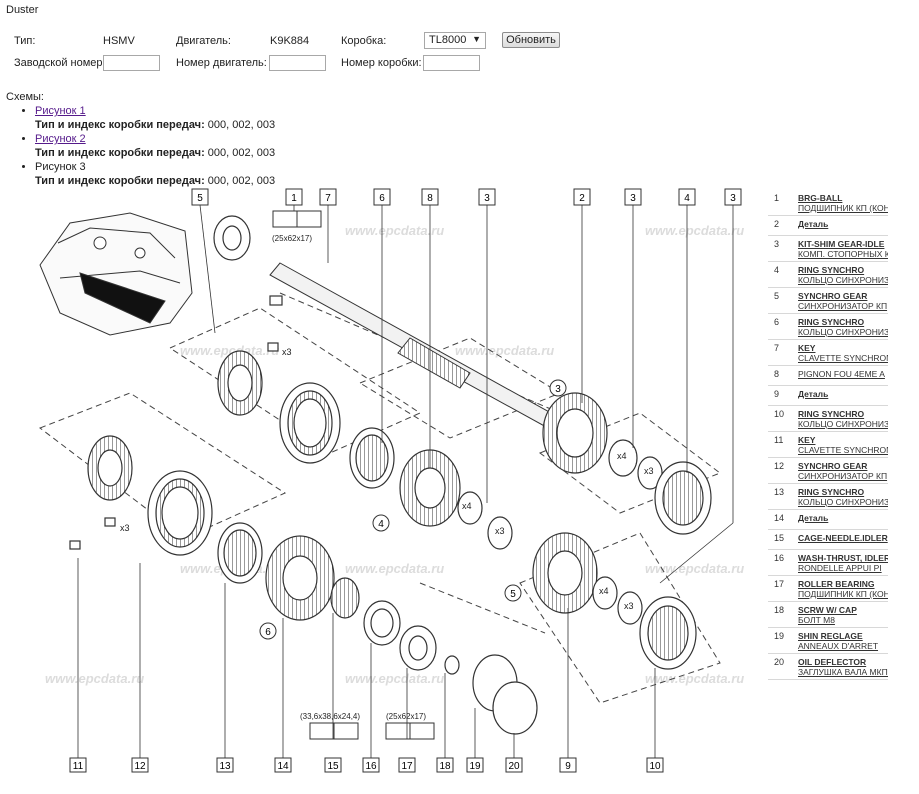 Image resolution: width=919 pixels, height=794 pixels. I want to click on gearbox-number-label: Номер коробки:, so click(381, 63).